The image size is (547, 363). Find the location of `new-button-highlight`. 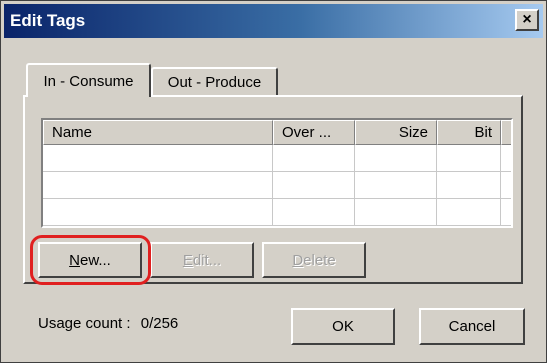

new-button-highlight is located at coordinates (90, 260).